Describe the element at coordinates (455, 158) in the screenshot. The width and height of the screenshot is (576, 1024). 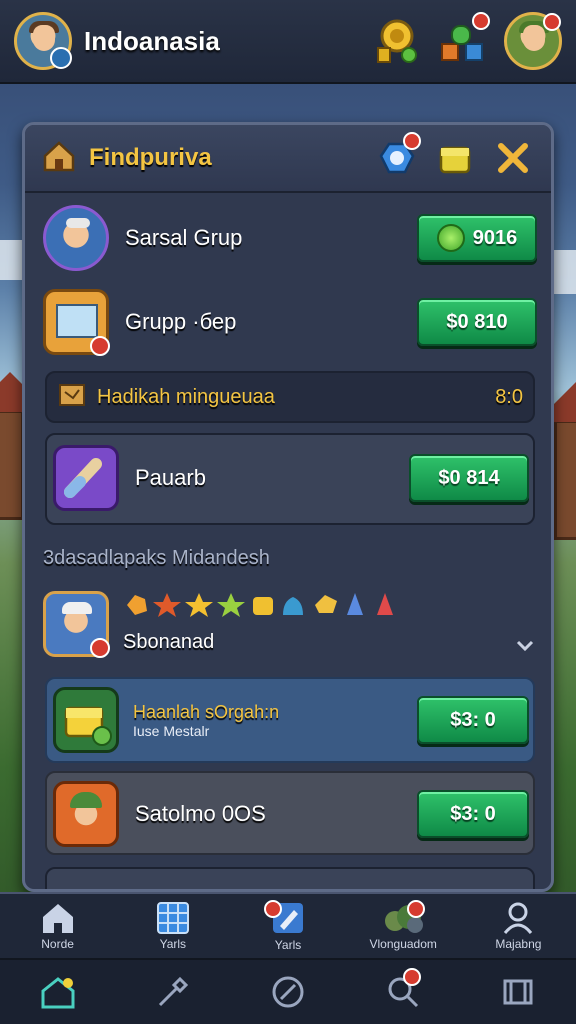
I see `chest-icon` at that location.